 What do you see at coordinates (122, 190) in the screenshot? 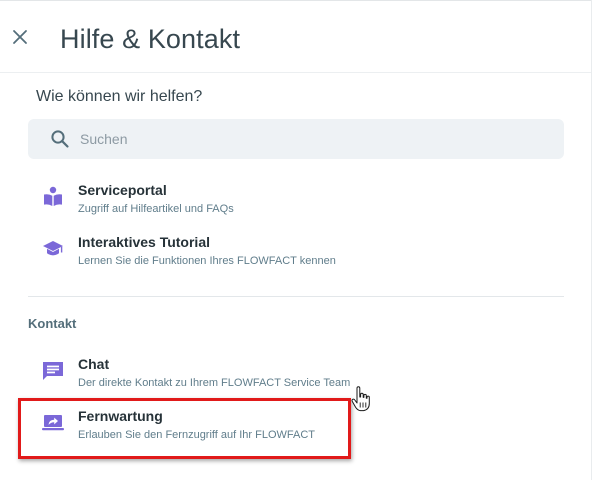
I see `help-item-title: Serviceportal` at bounding box center [122, 190].